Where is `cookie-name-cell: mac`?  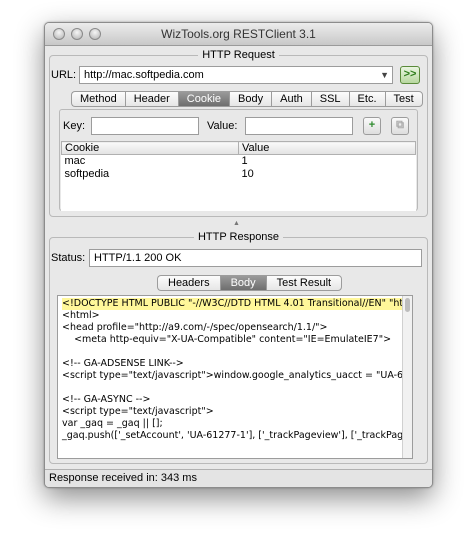 cookie-name-cell: mac is located at coordinates (75, 161).